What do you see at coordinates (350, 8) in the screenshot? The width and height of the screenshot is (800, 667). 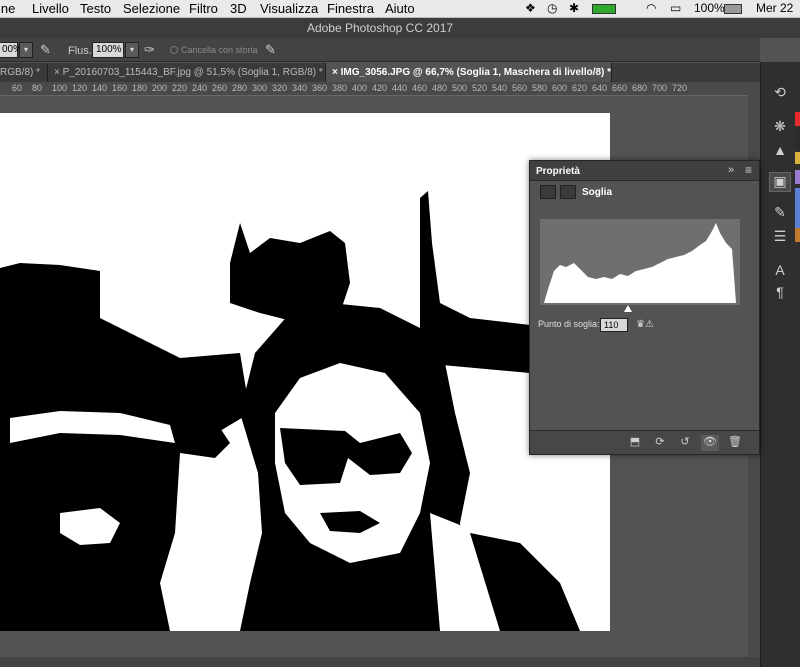 I see `menu-item-finestra: Finestra` at bounding box center [350, 8].